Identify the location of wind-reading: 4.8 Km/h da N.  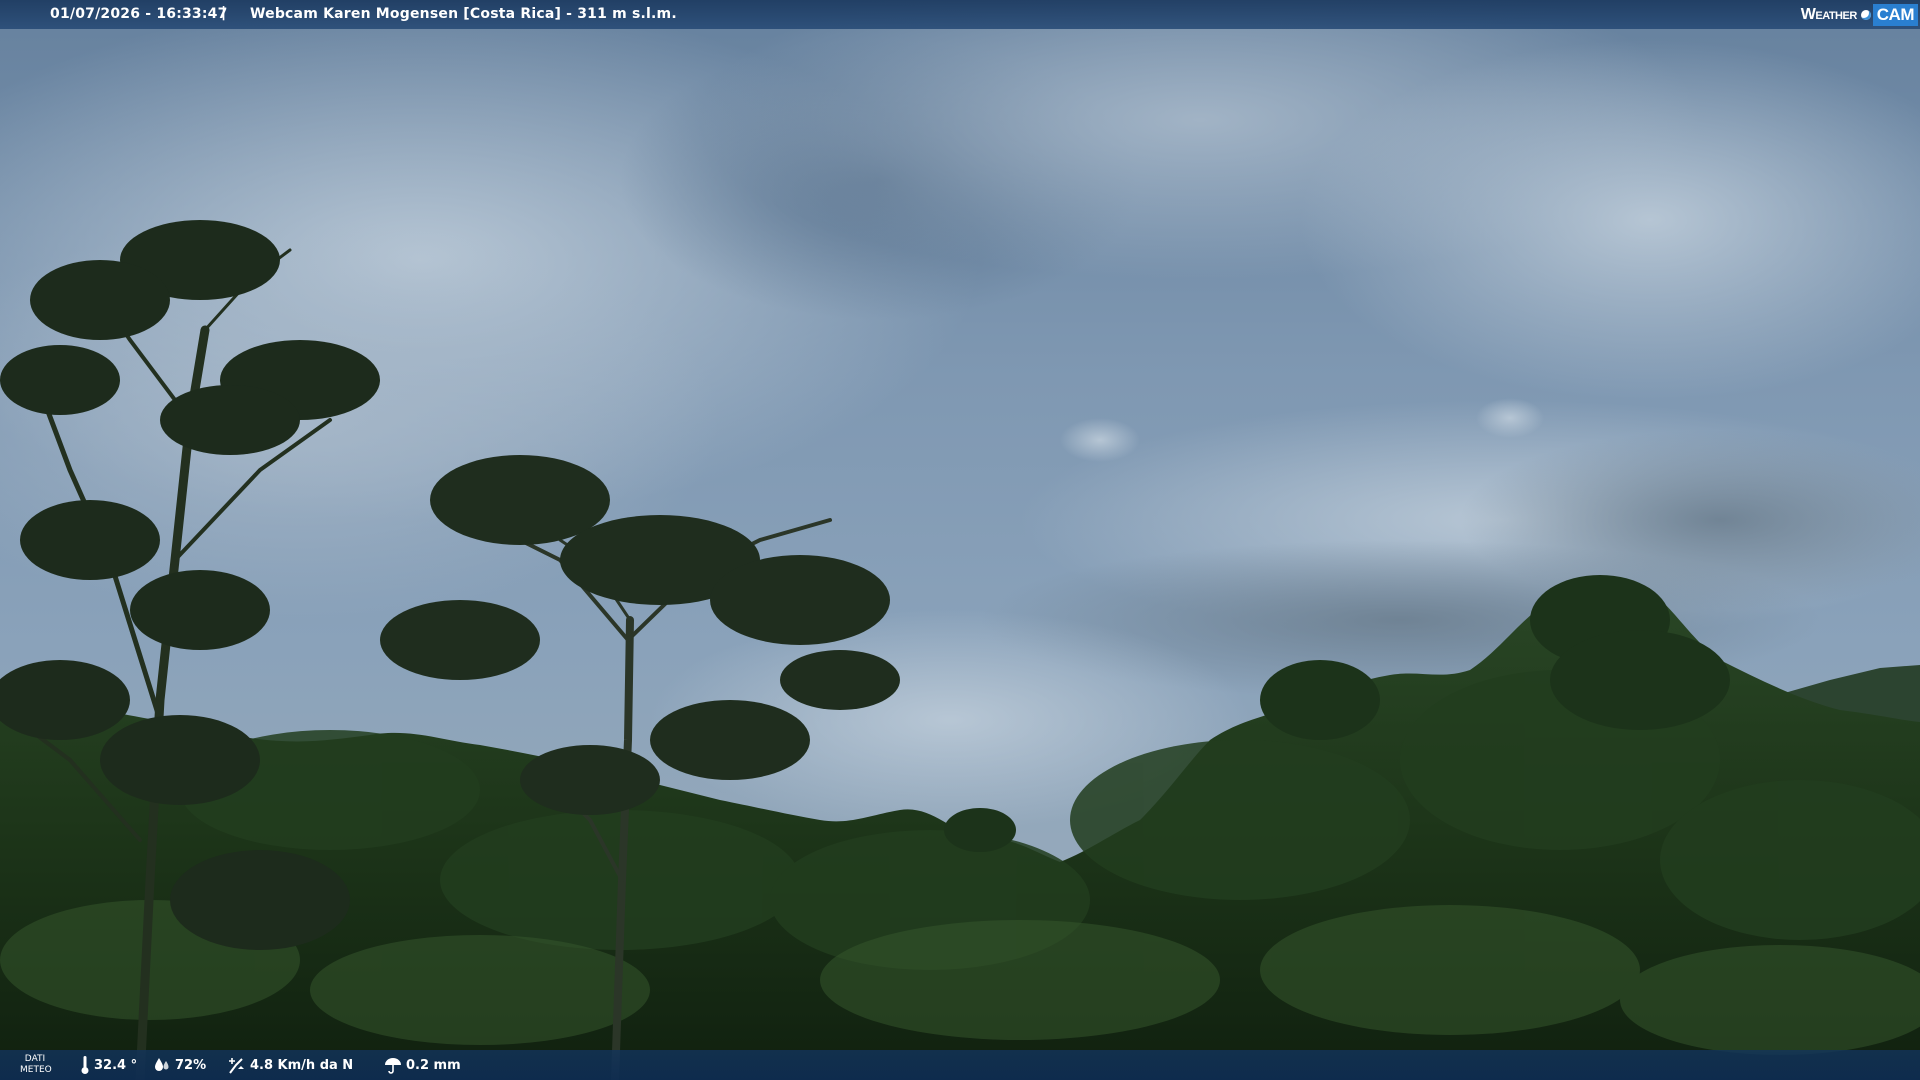
(289, 1065).